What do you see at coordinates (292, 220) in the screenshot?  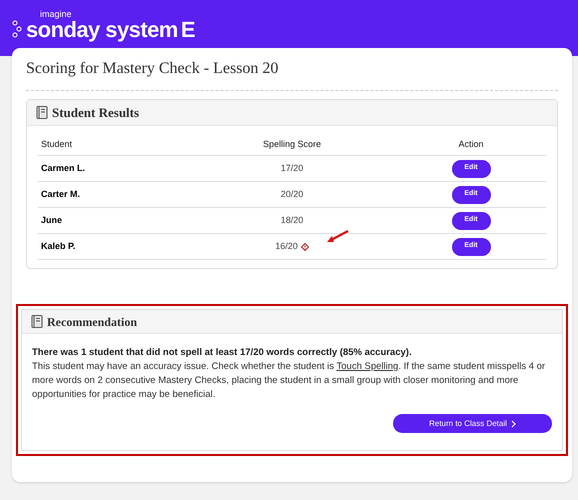 I see `score-text: 18/20` at bounding box center [292, 220].